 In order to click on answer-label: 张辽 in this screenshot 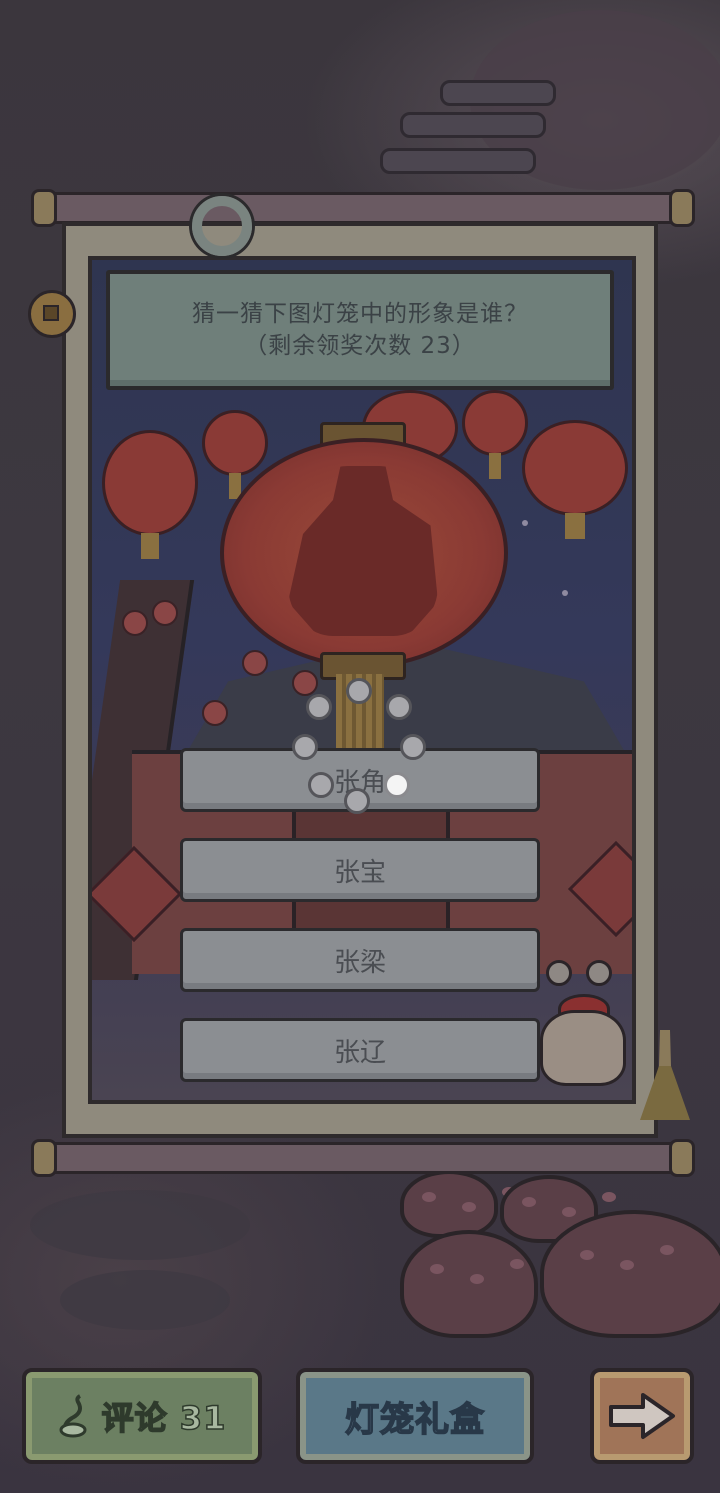, I will do `click(359, 1052)`.